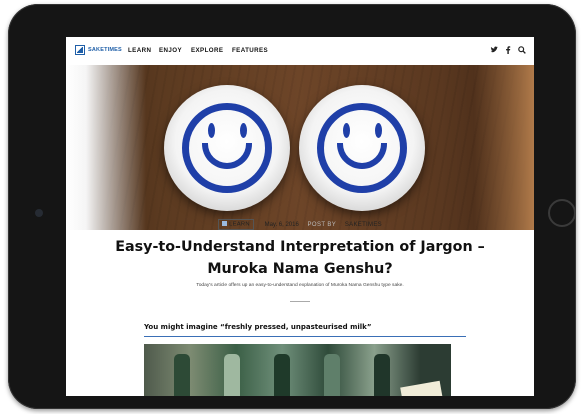 This screenshot has width=581, height=414. Describe the element at coordinates (250, 50) in the screenshot. I see `nav-item-features: FEATURES` at that location.